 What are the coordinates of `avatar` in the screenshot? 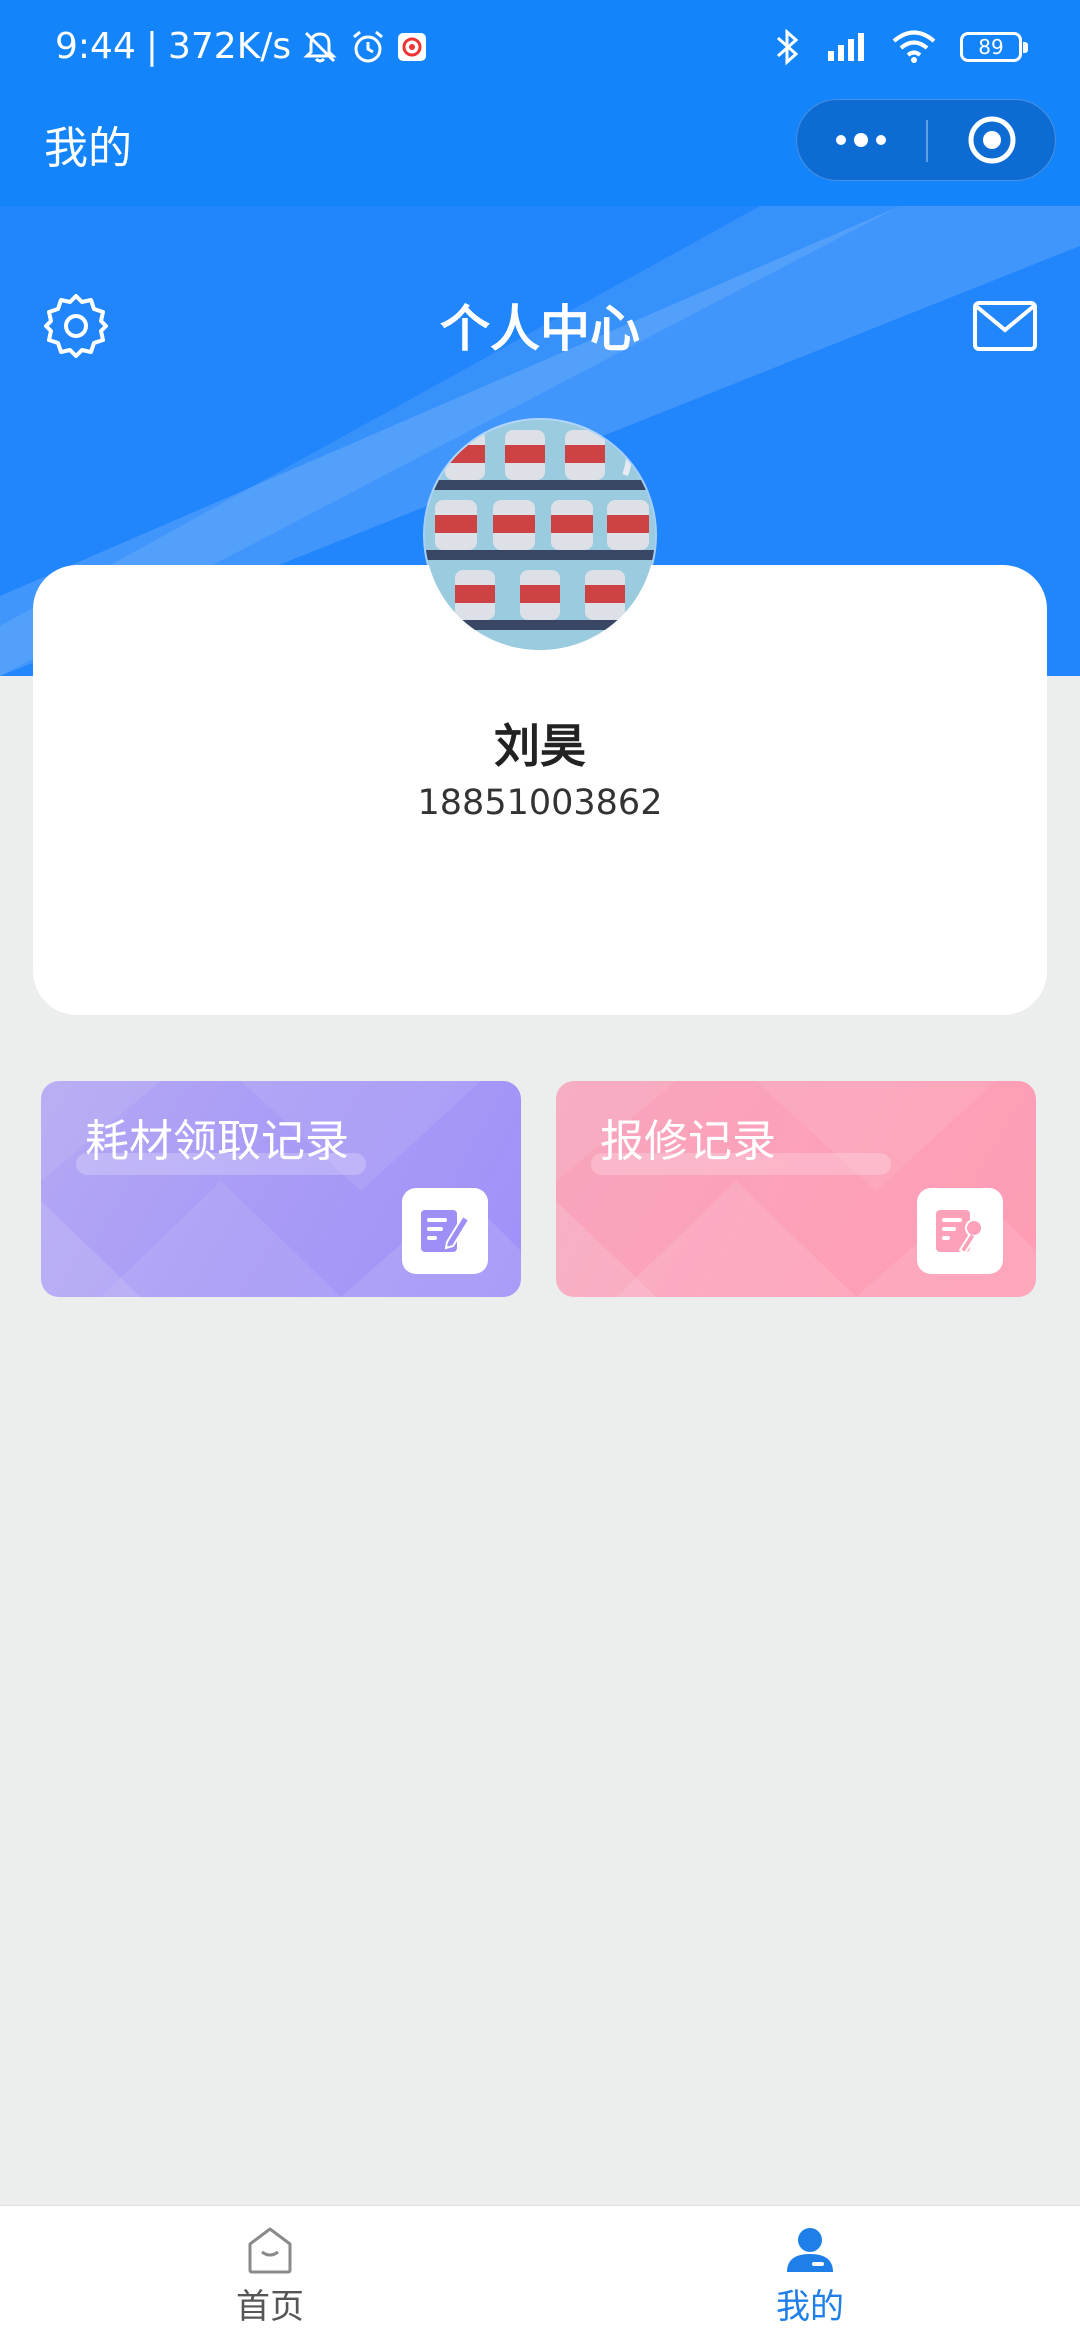 It's located at (540, 535).